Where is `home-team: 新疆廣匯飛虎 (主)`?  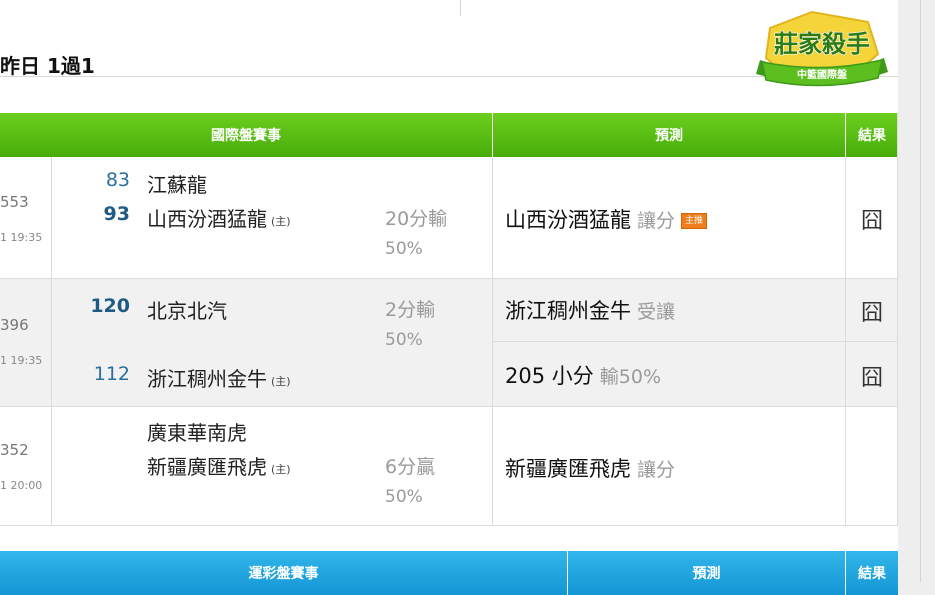 home-team: 新疆廣匯飛虎 (主) is located at coordinates (219, 467).